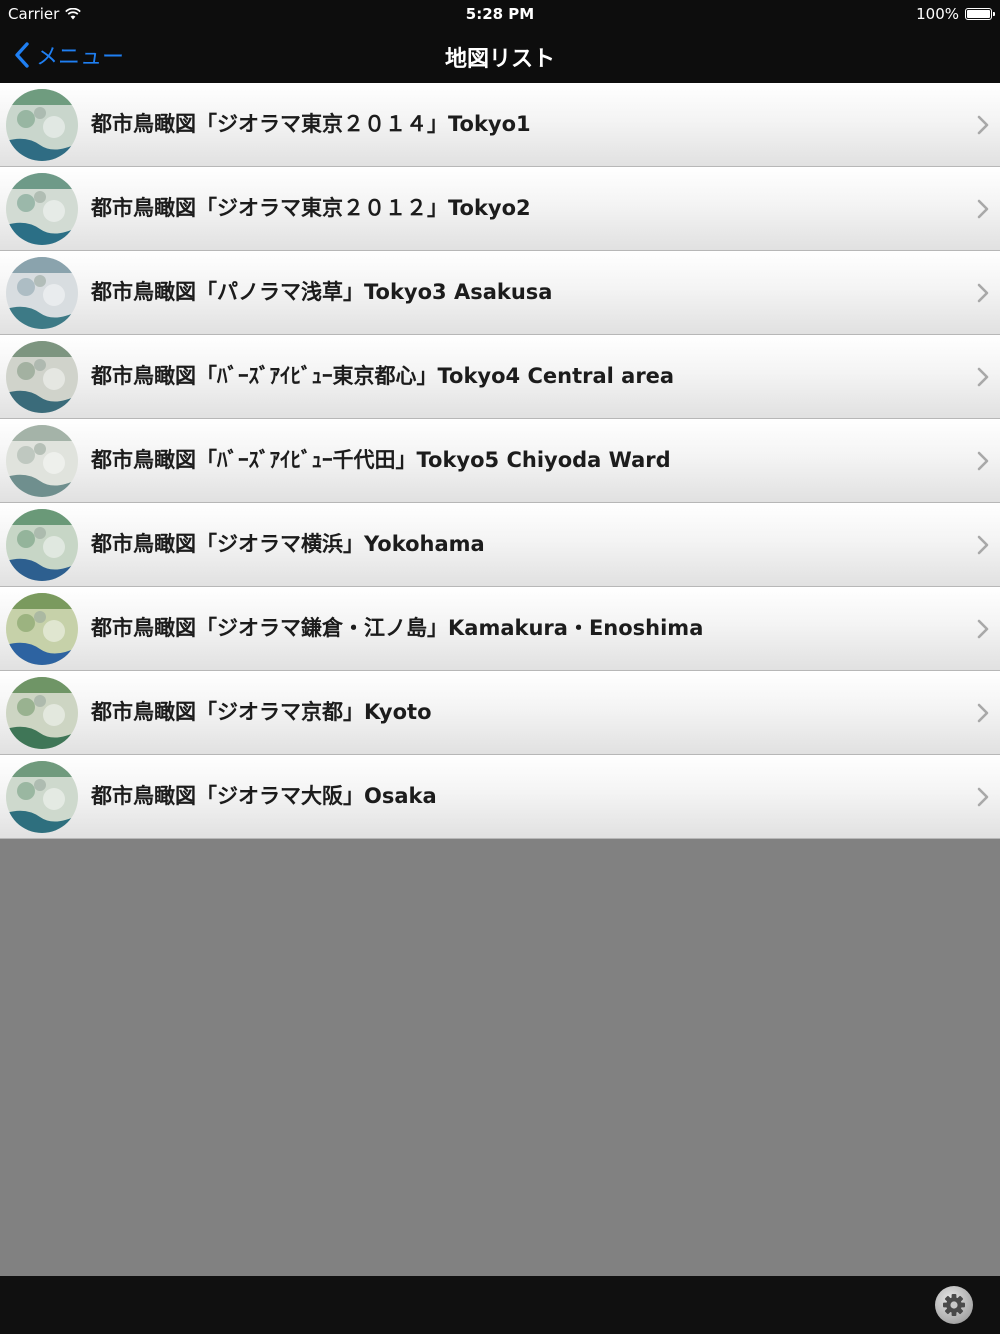 This screenshot has height=1334, width=1000. What do you see at coordinates (500, 545) in the screenshot?
I see `map-list-item: 都市鳥瞰図「ジオラマ横浜」Yokohama` at bounding box center [500, 545].